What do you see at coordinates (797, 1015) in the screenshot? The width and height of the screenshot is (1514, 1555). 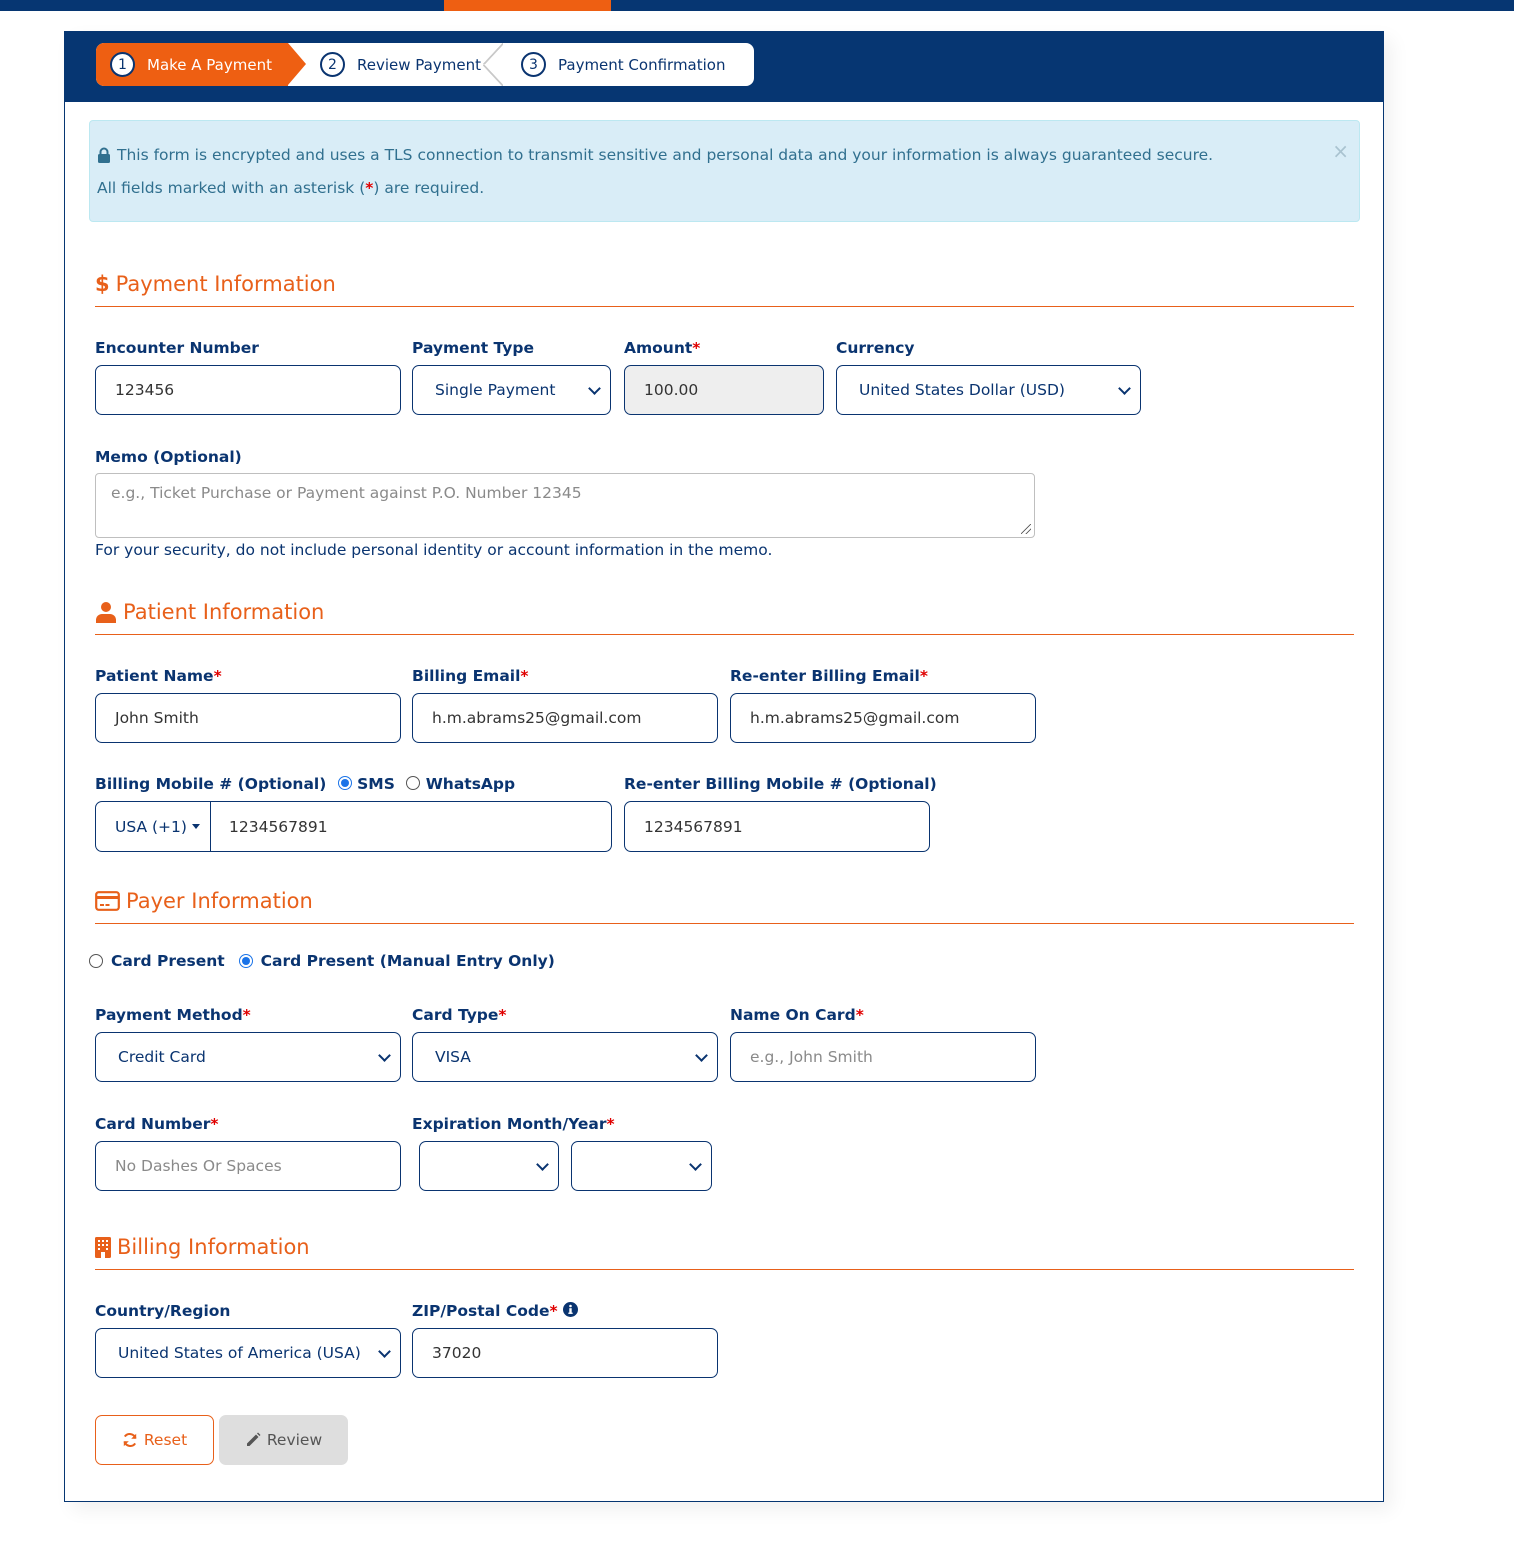 I see `name-on-card-label: Name On Card*` at bounding box center [797, 1015].